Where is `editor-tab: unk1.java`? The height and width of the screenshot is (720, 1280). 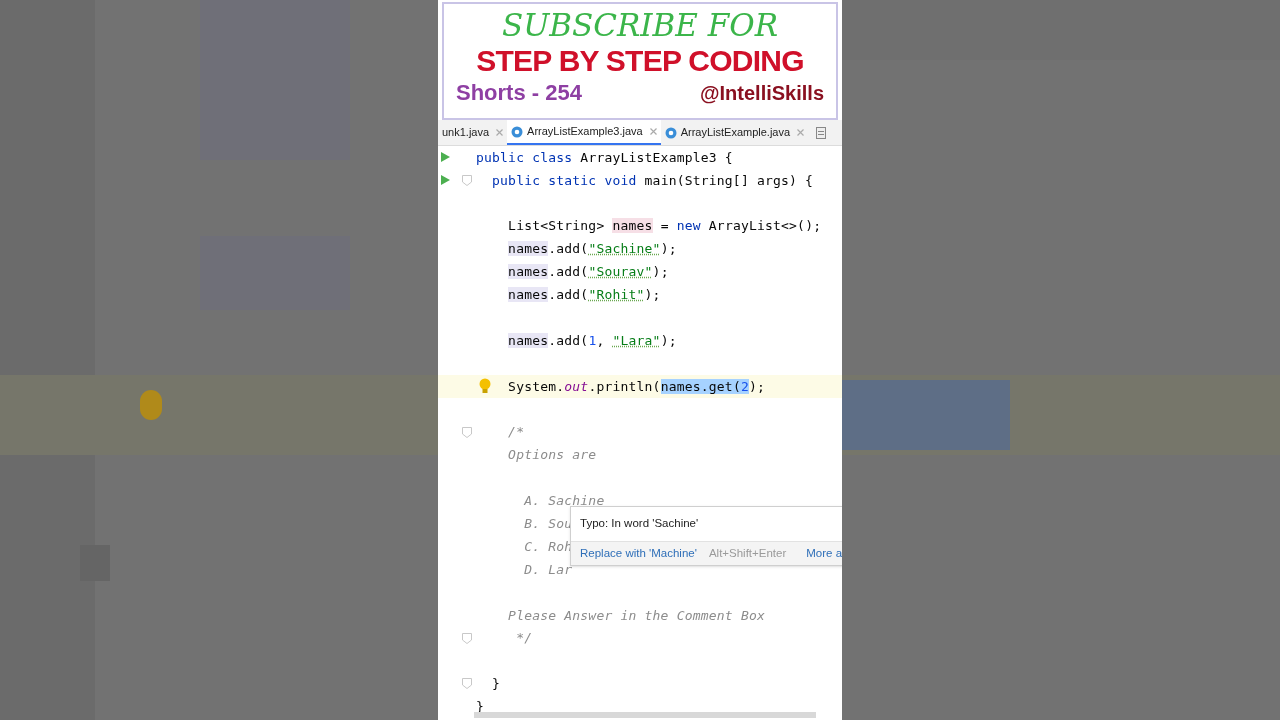
editor-tab: unk1.java is located at coordinates (473, 132).